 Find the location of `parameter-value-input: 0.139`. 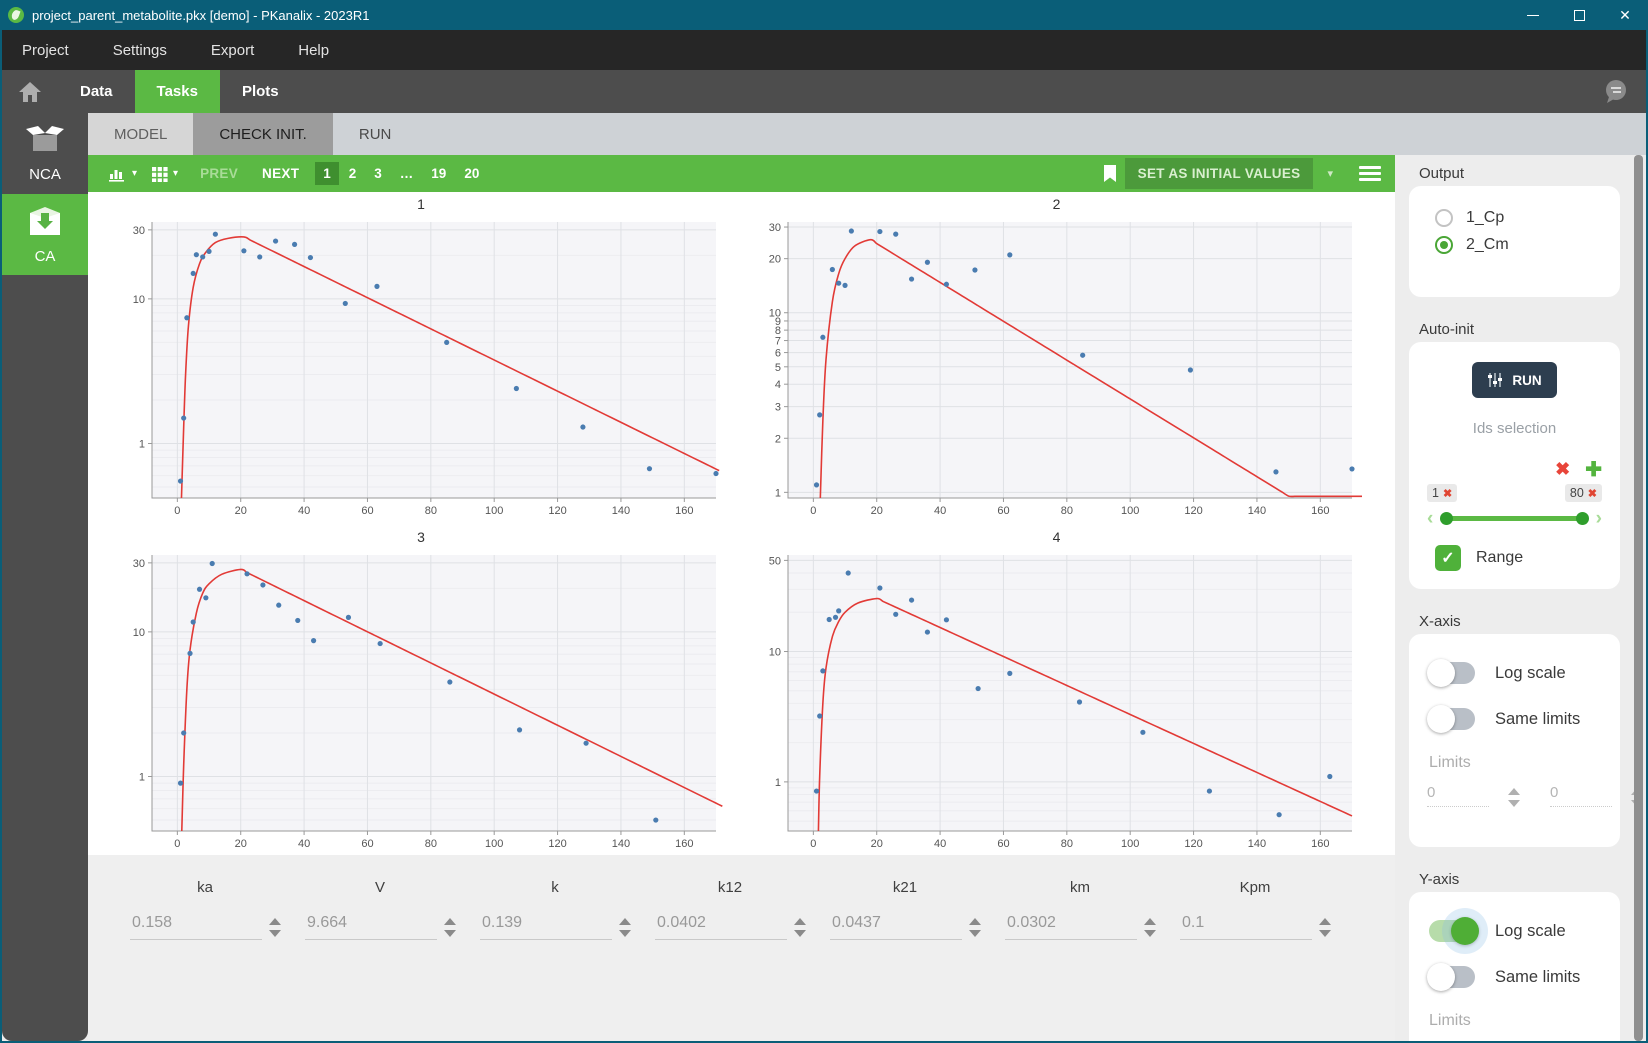

parameter-value-input: 0.139 is located at coordinates (546, 927).